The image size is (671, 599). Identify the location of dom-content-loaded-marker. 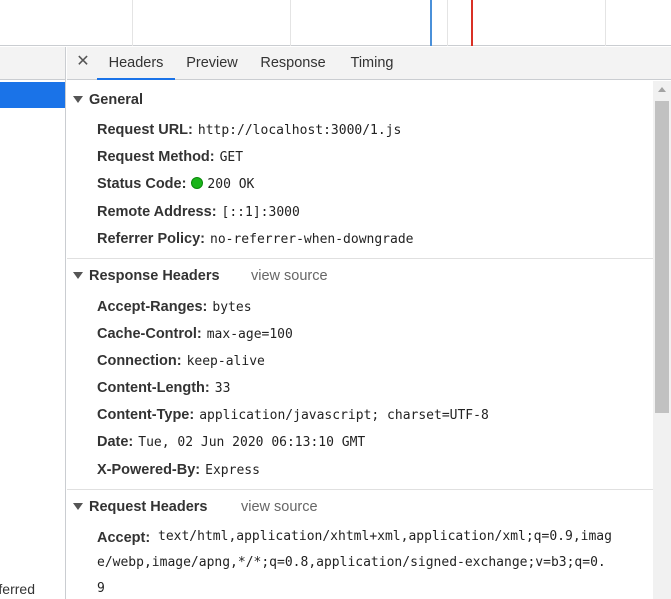
(431, 23).